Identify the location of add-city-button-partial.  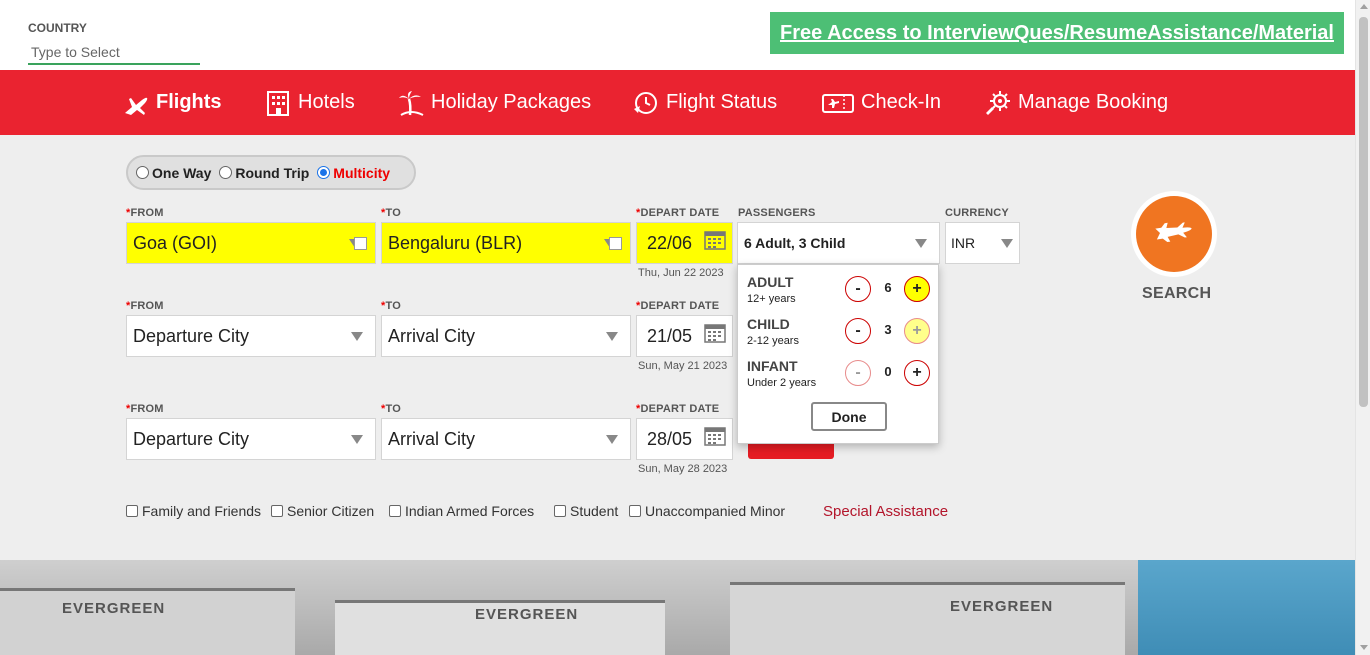
(791, 451).